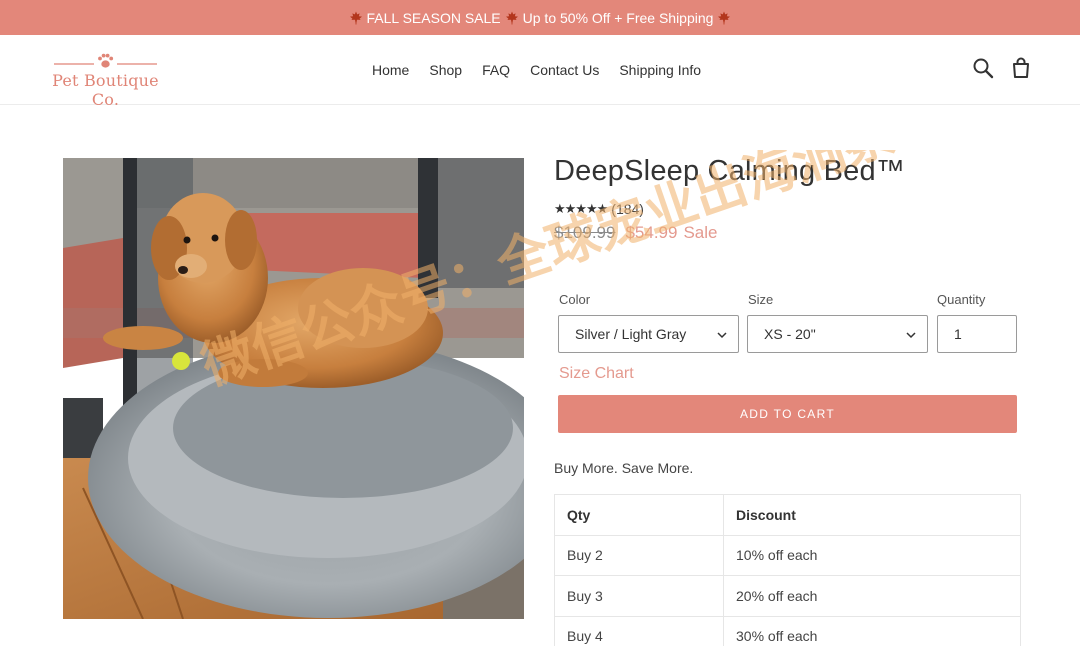 Image resolution: width=1080 pixels, height=646 pixels. I want to click on table-row: Buy 2 10% off each, so click(787, 555).